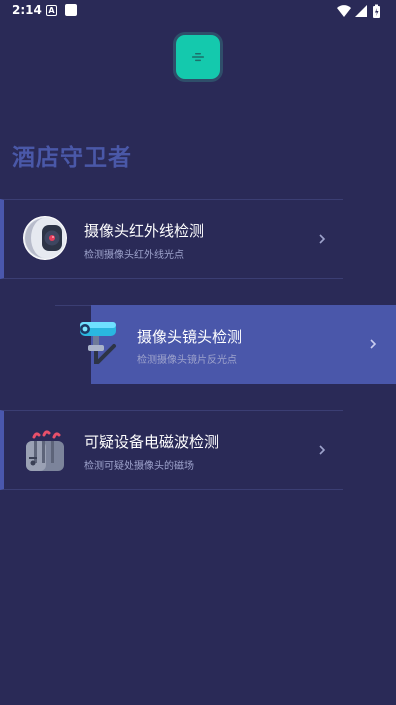  What do you see at coordinates (139, 466) in the screenshot?
I see `card-subtitle: 检测可疑处摄像头的磁场` at bounding box center [139, 466].